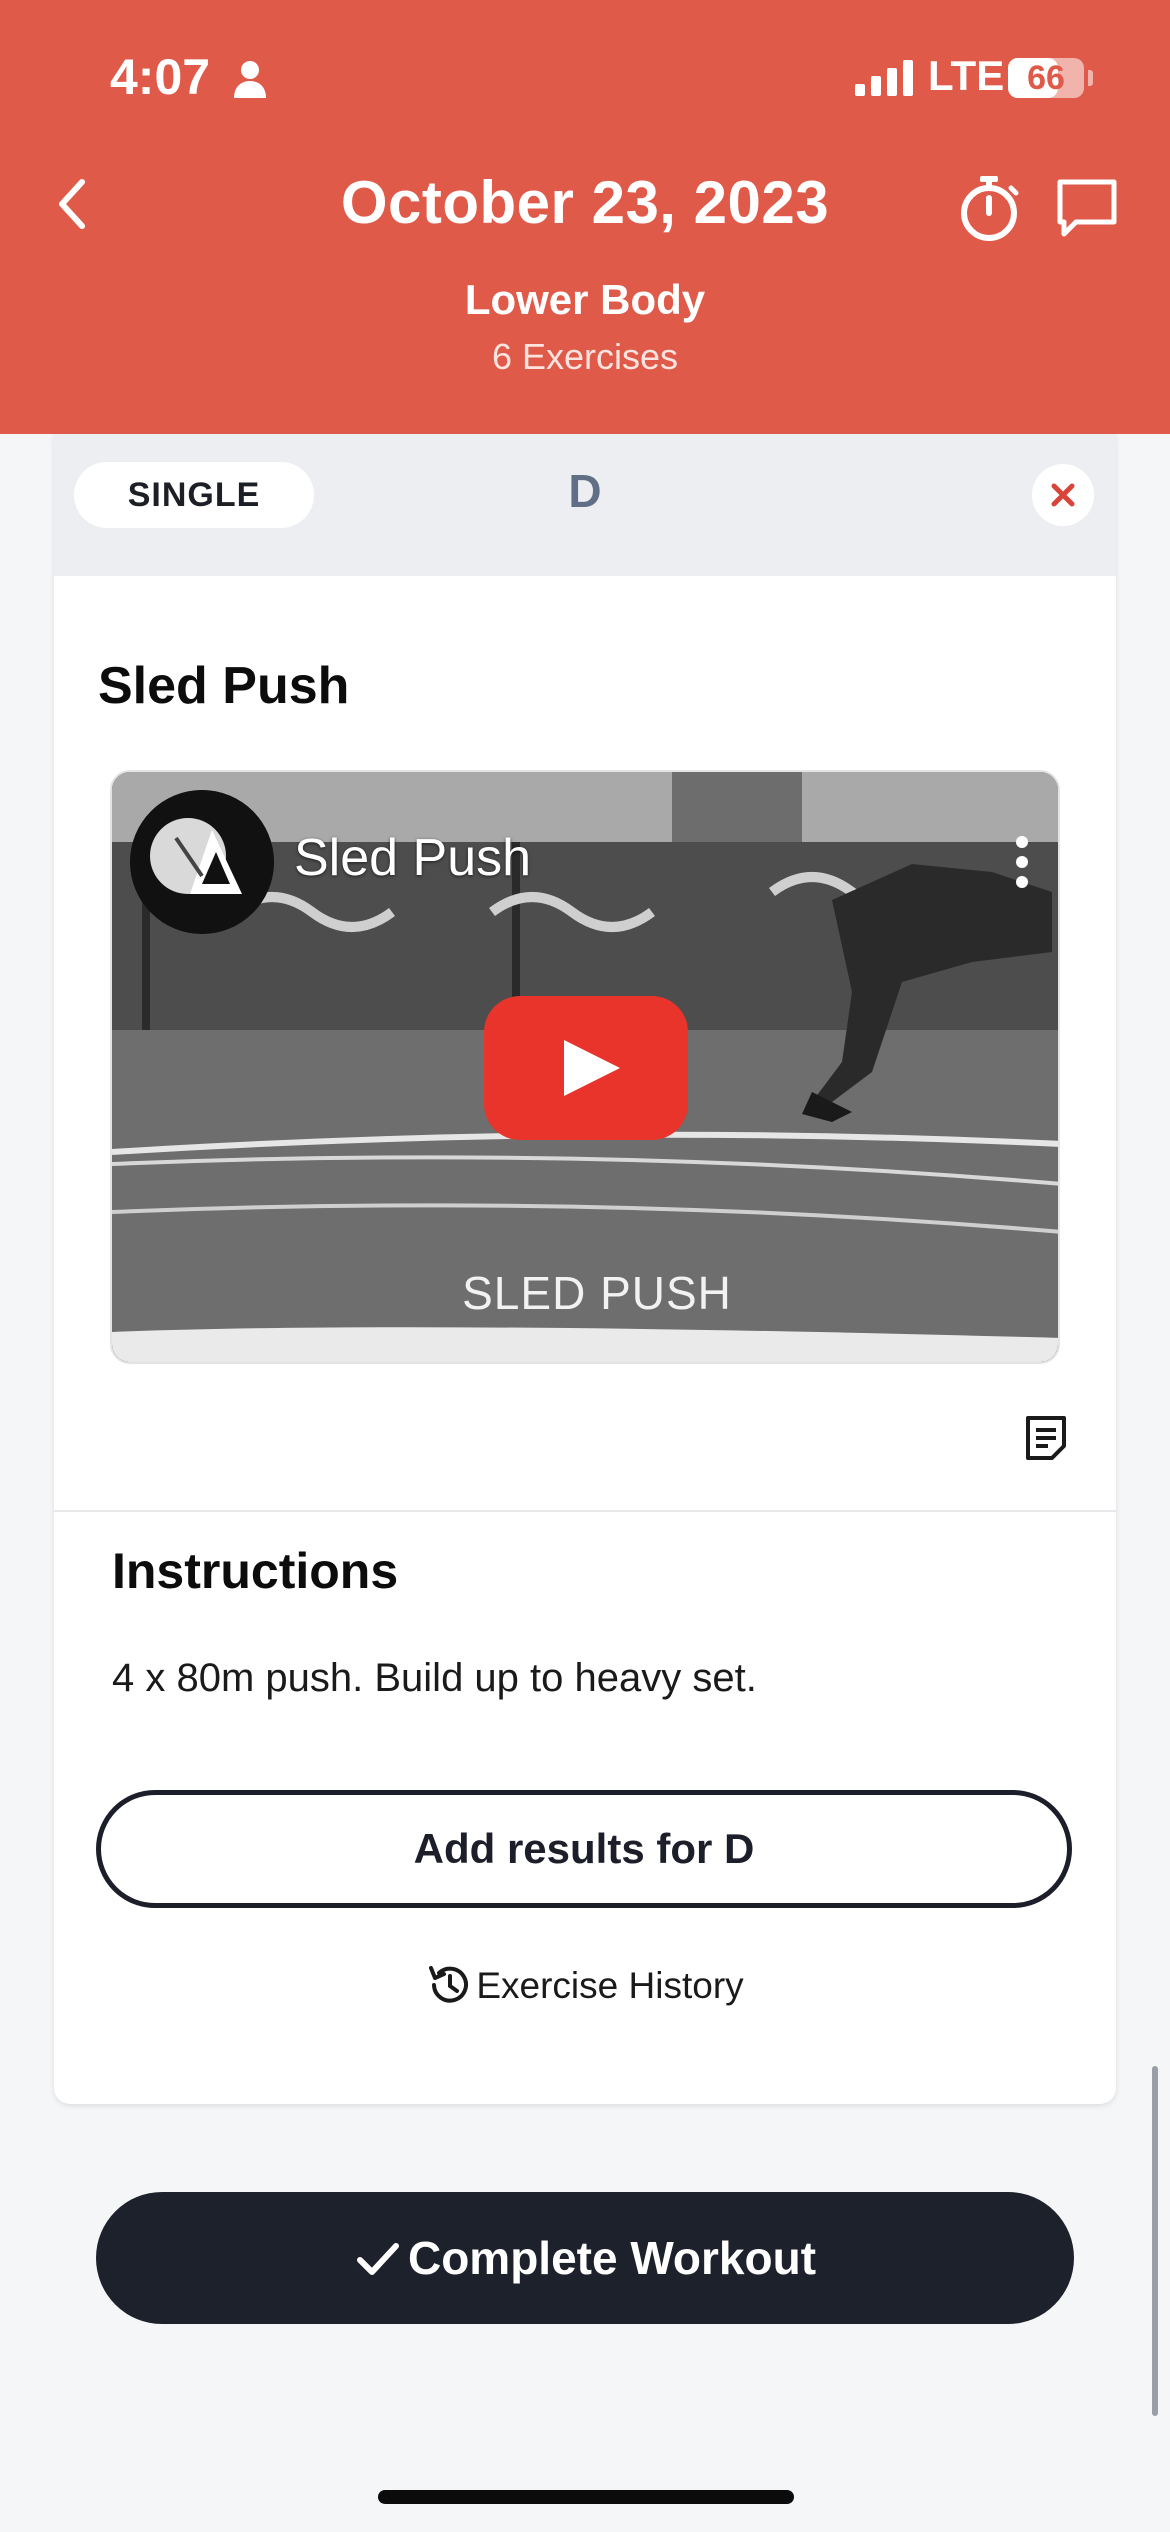  Describe the element at coordinates (610, 1985) in the screenshot. I see `exercise-history-label: Exercise History` at that location.